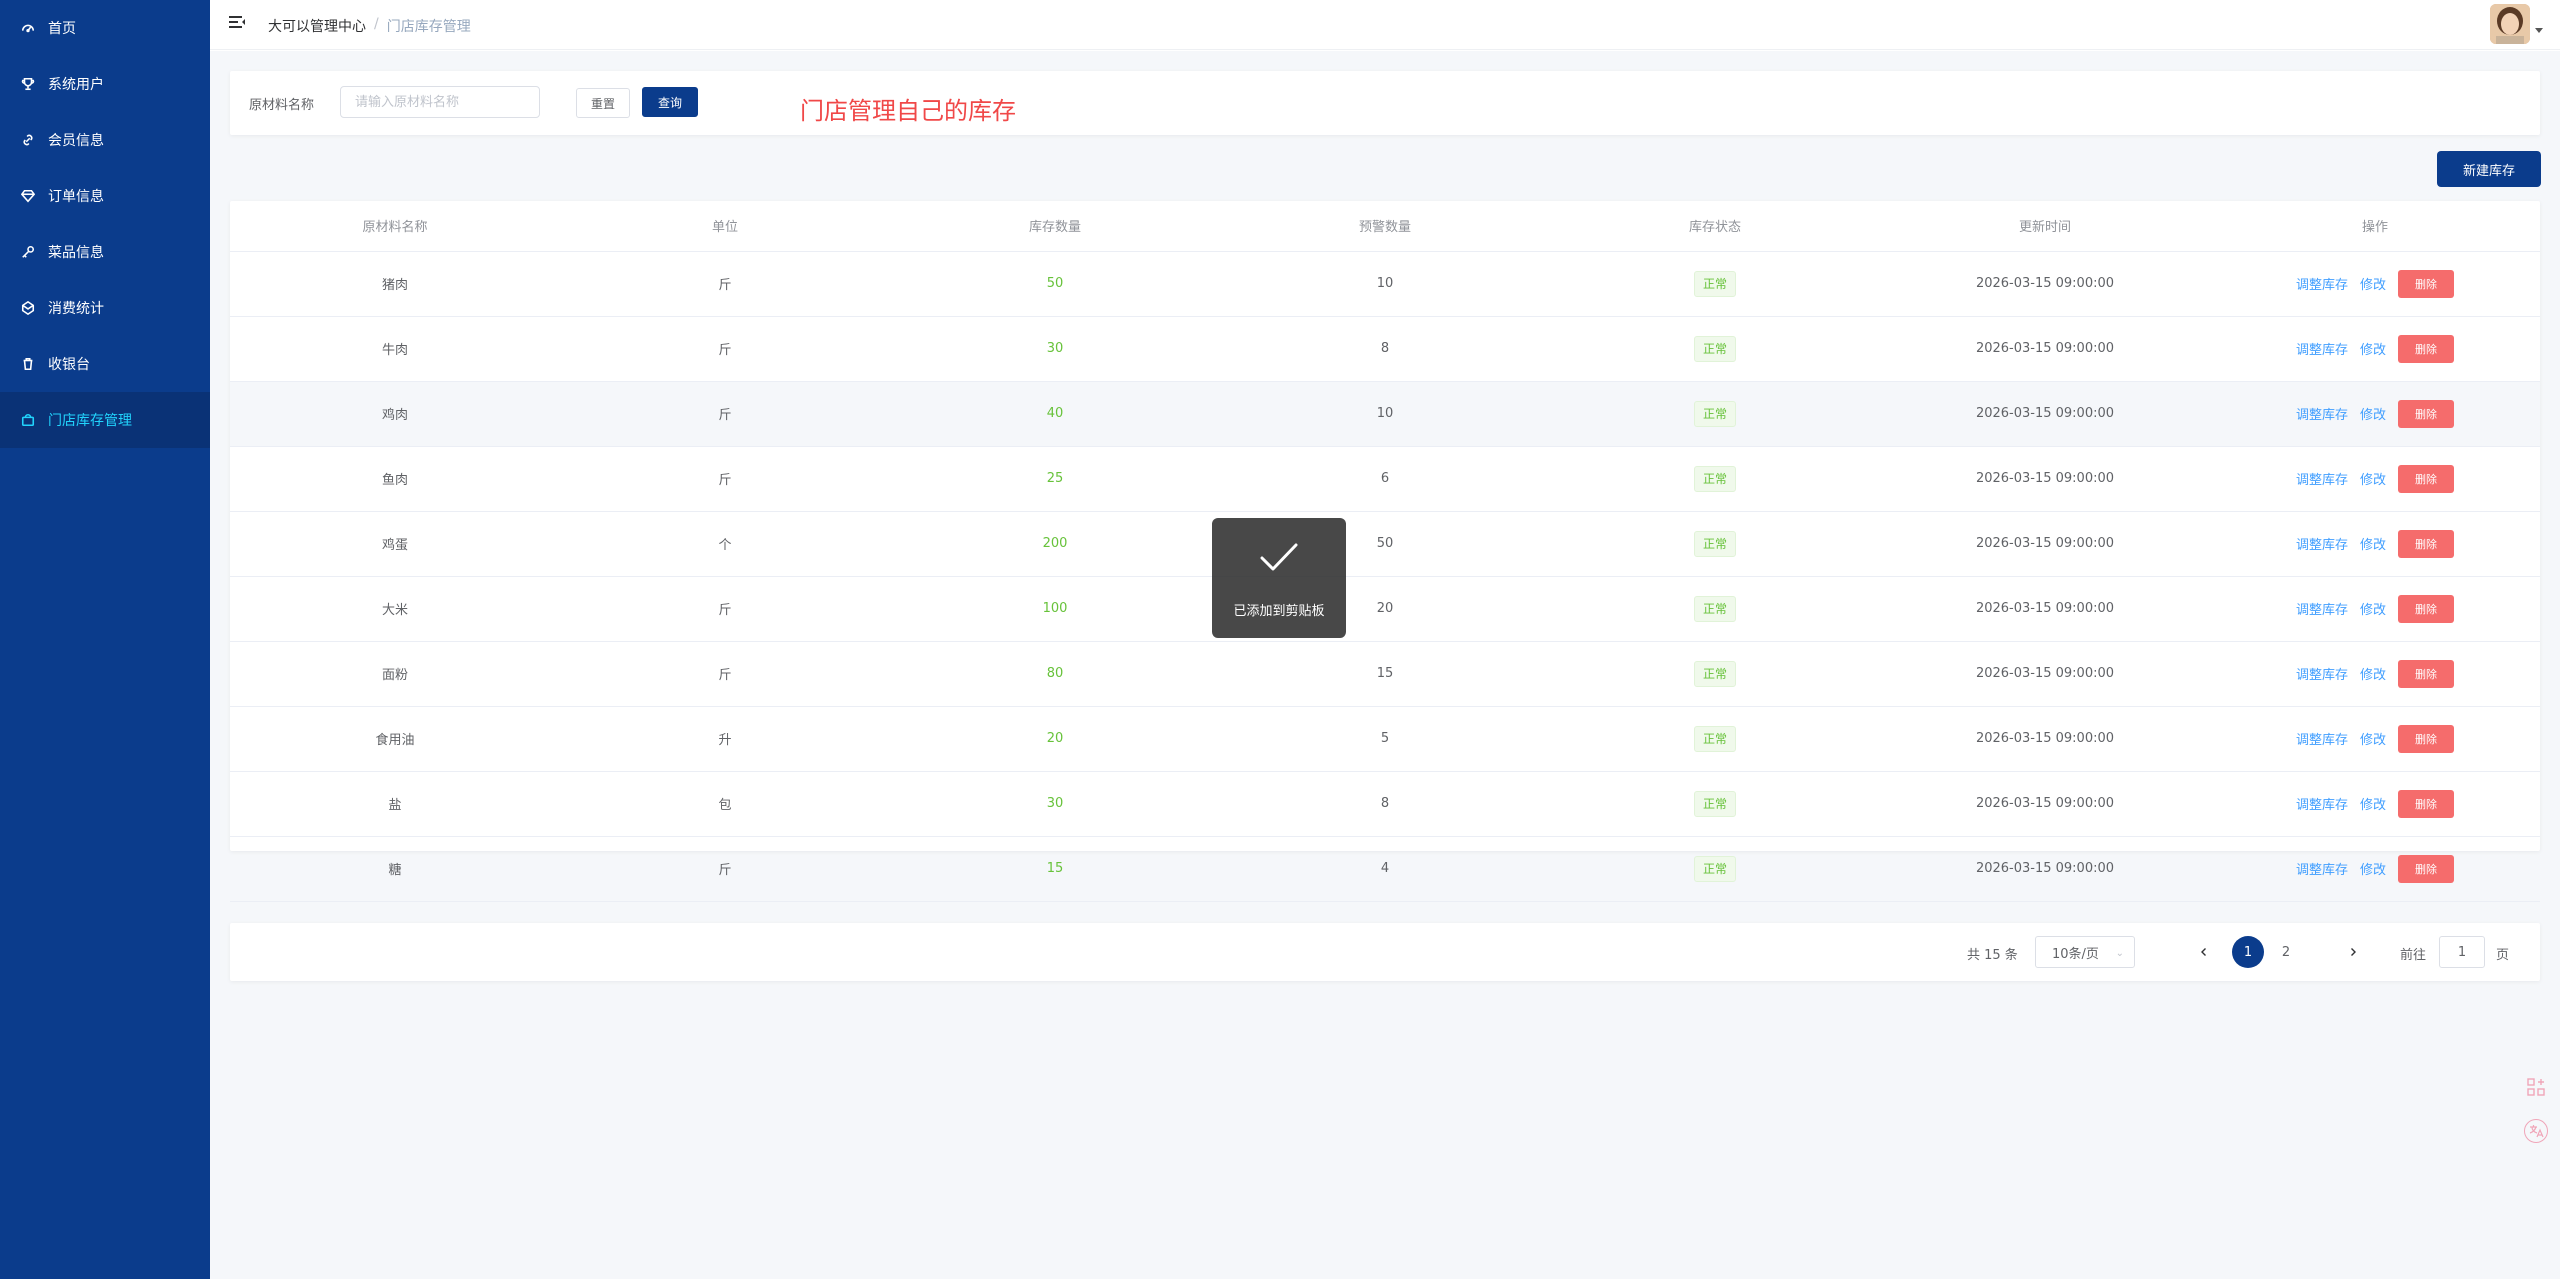 The height and width of the screenshot is (1279, 2560). I want to click on cell-warning: 8, so click(1385, 349).